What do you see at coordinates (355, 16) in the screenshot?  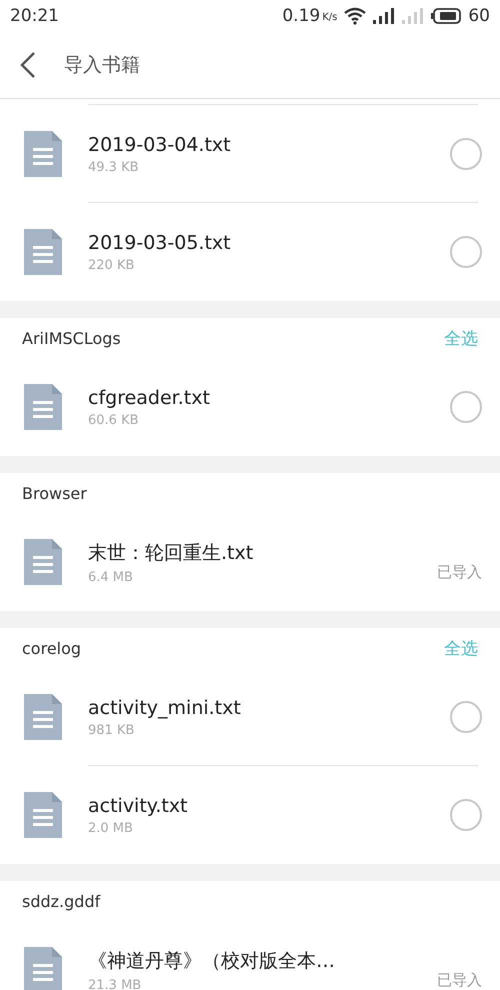 I see `wifi-icon` at bounding box center [355, 16].